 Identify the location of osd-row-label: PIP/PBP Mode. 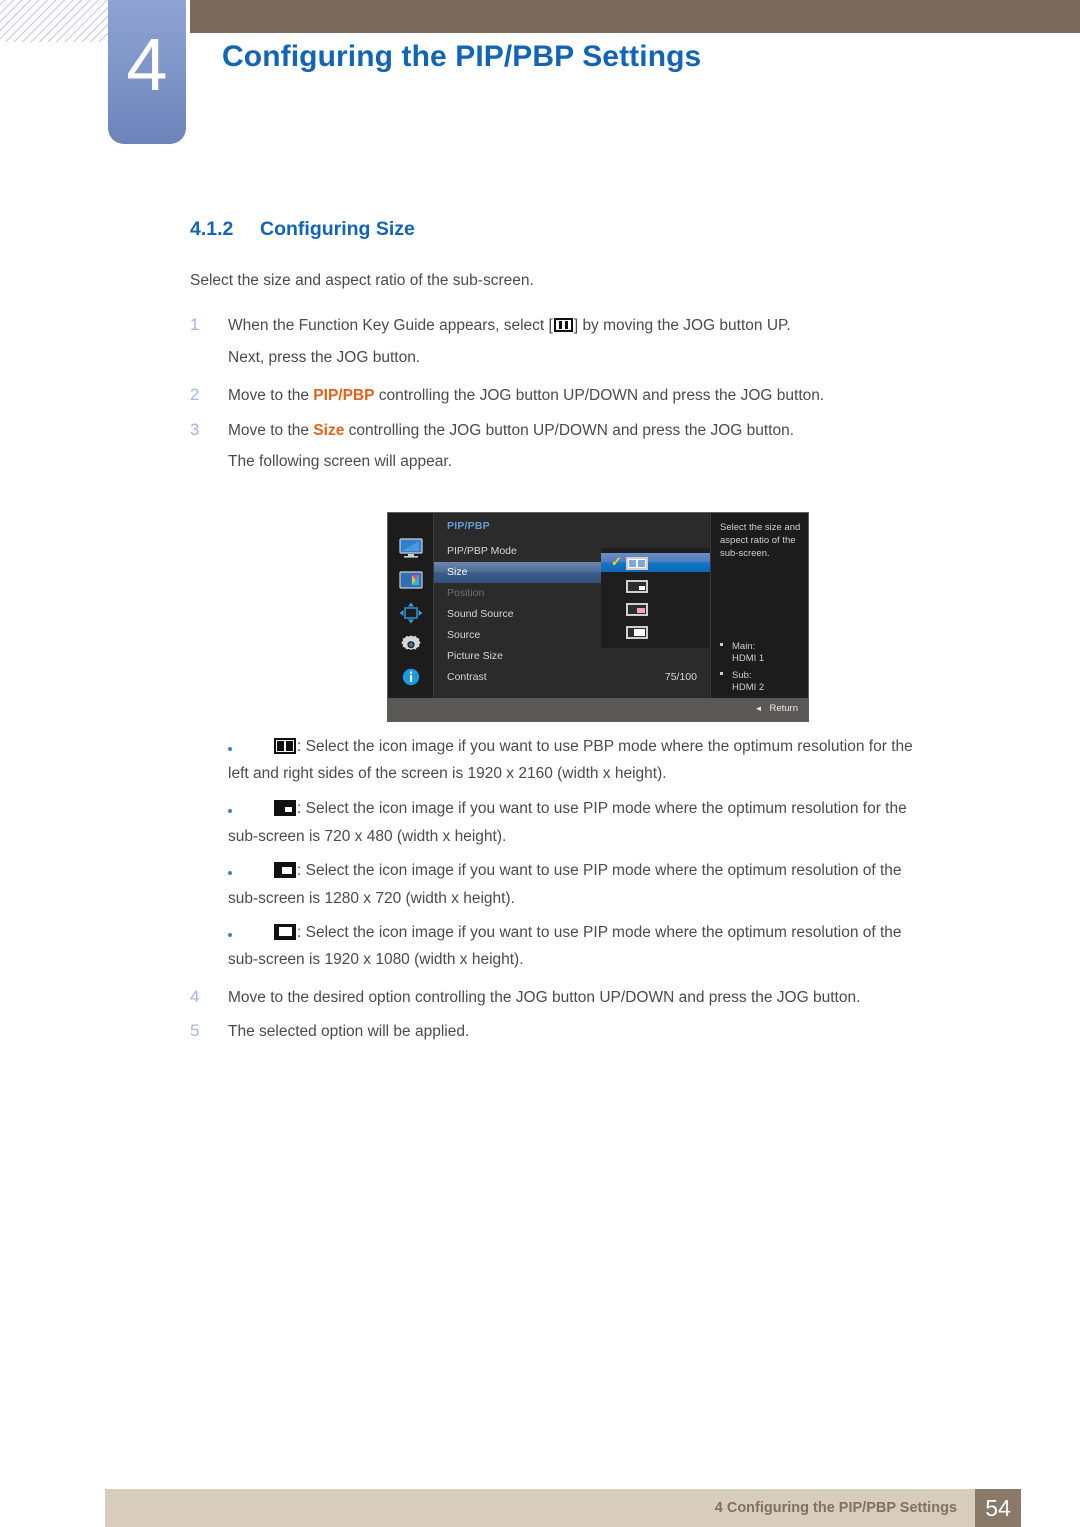
(482, 551).